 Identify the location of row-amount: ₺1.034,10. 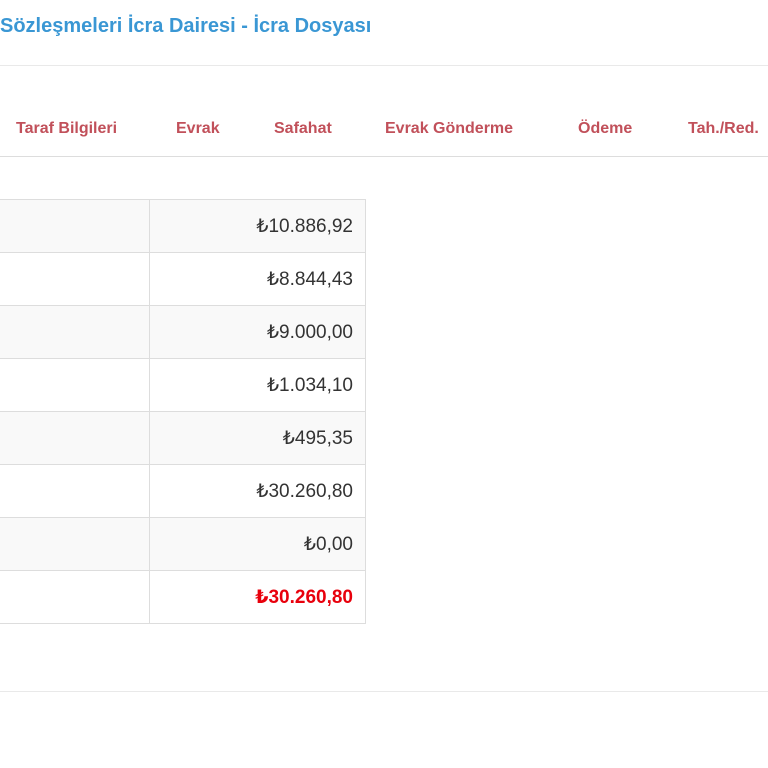
(257, 385).